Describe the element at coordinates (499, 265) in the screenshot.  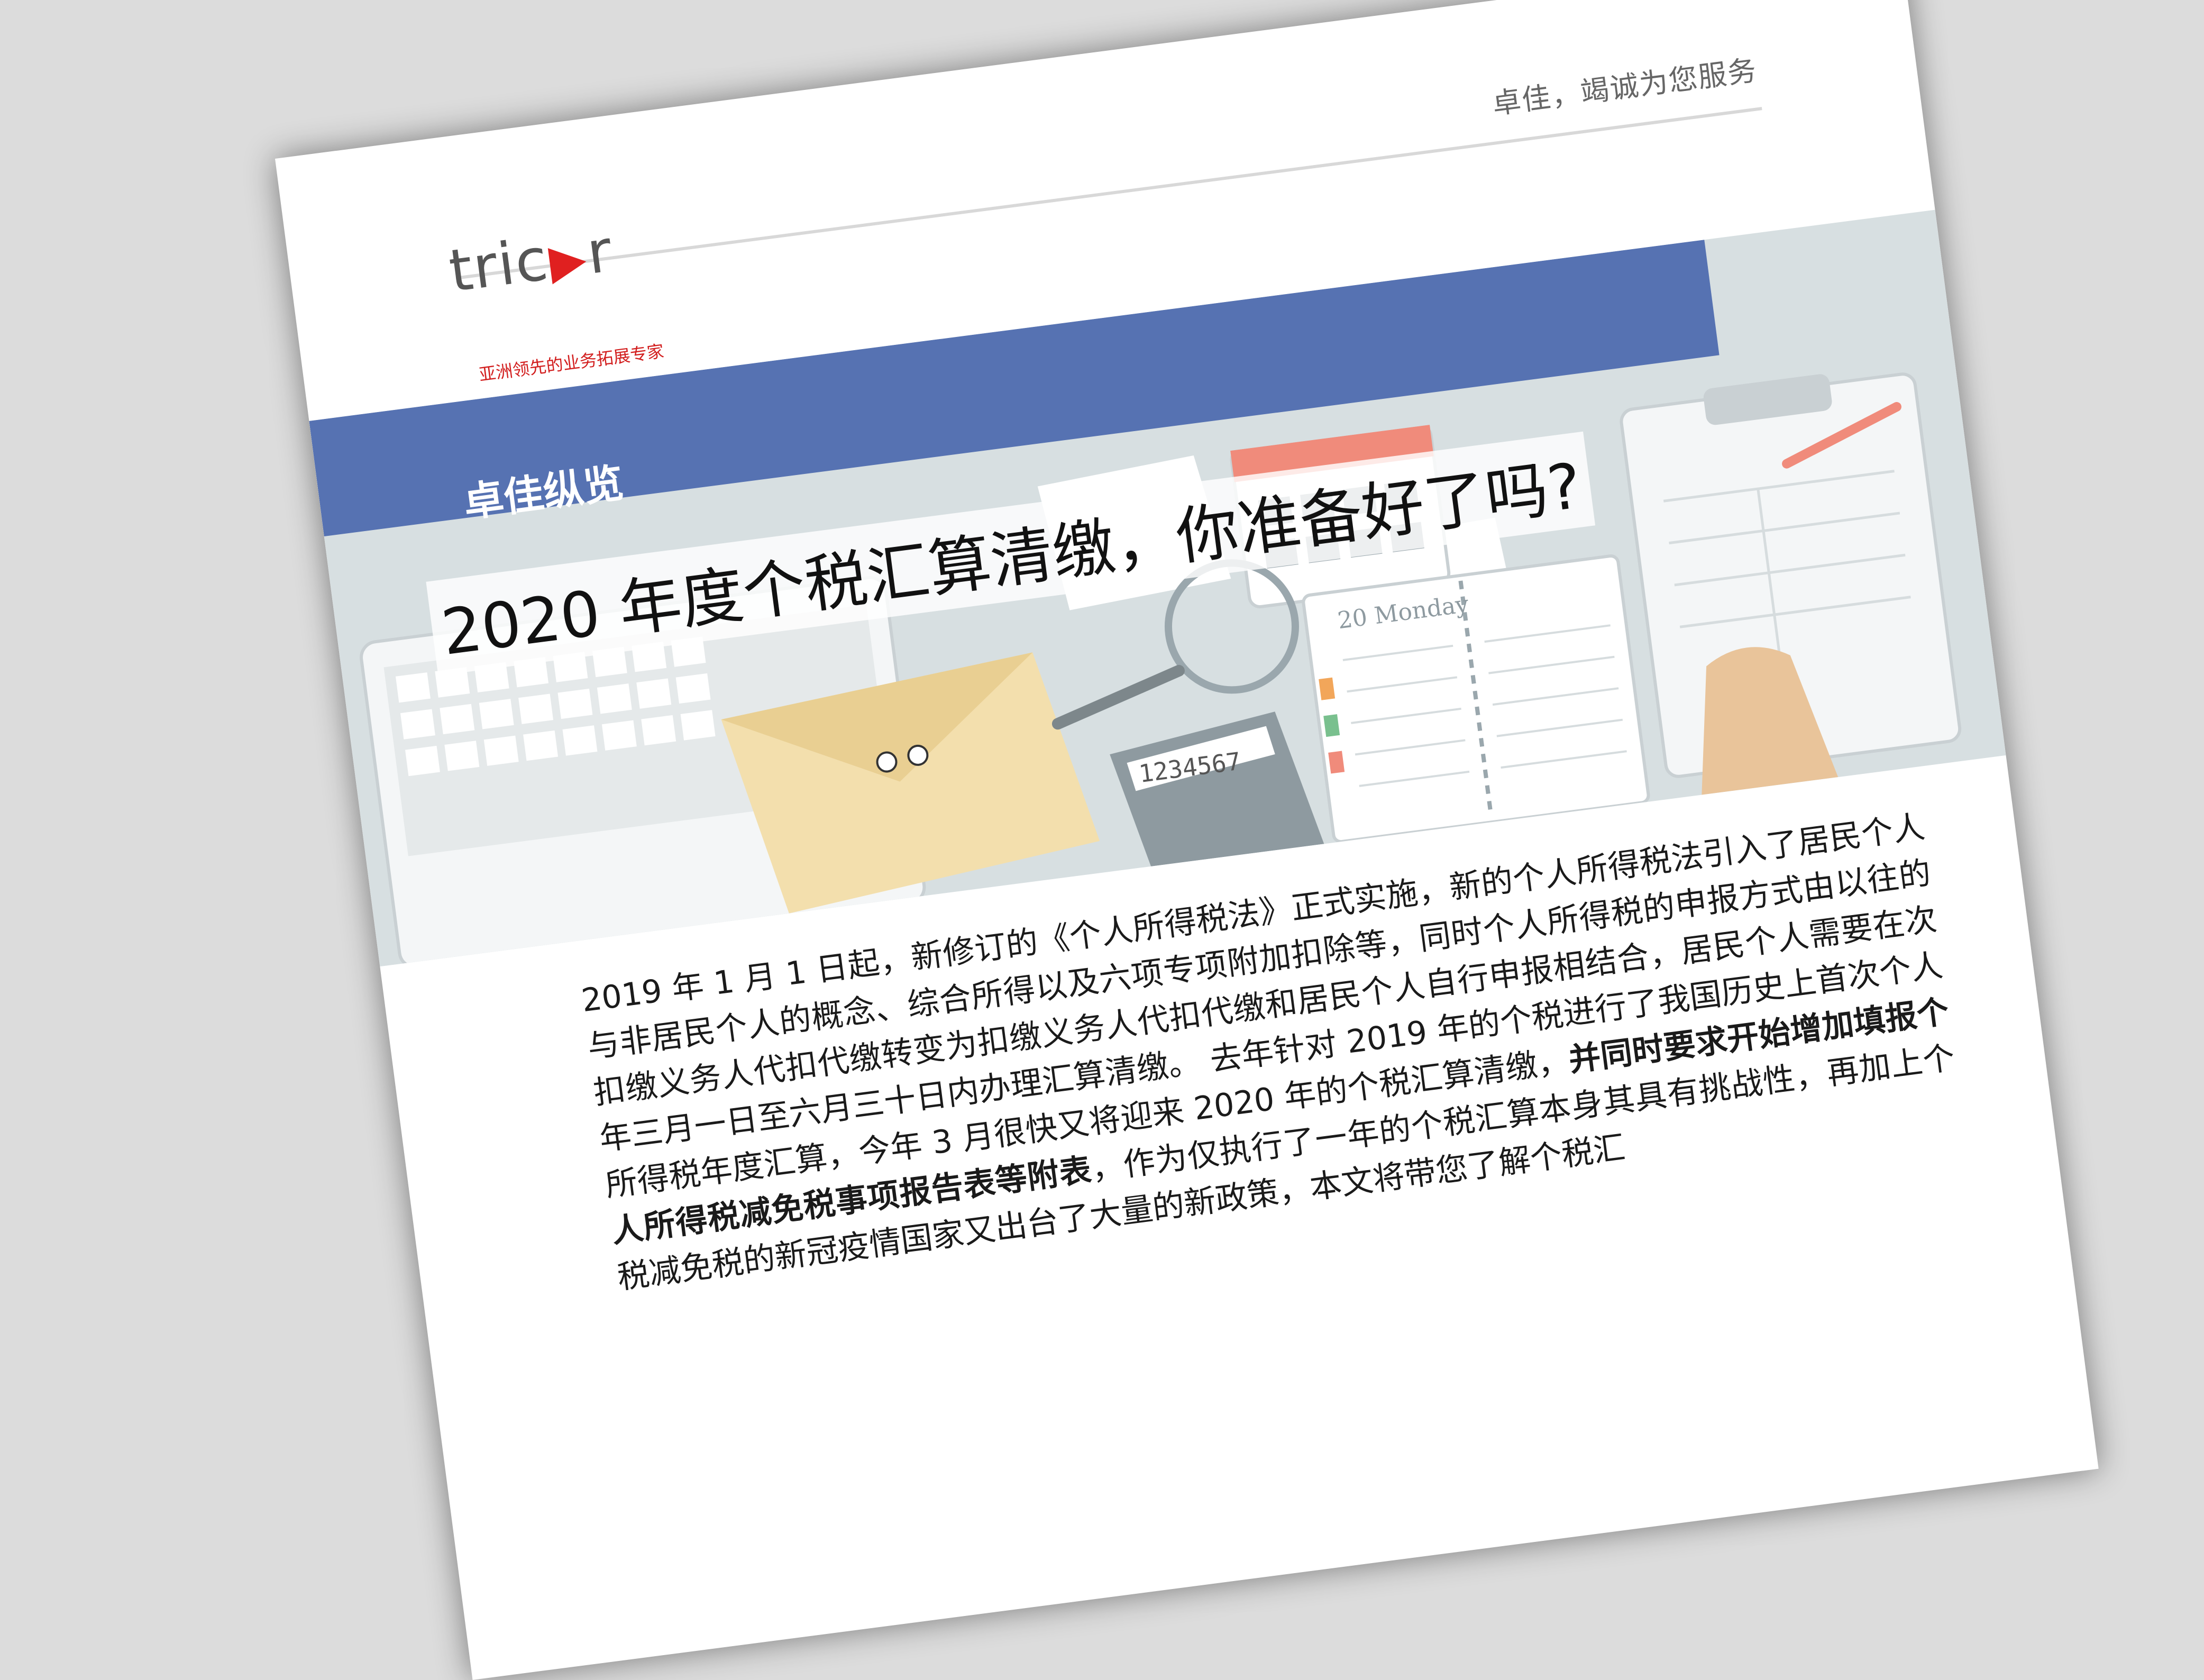
I see `logo-text-left: tric` at that location.